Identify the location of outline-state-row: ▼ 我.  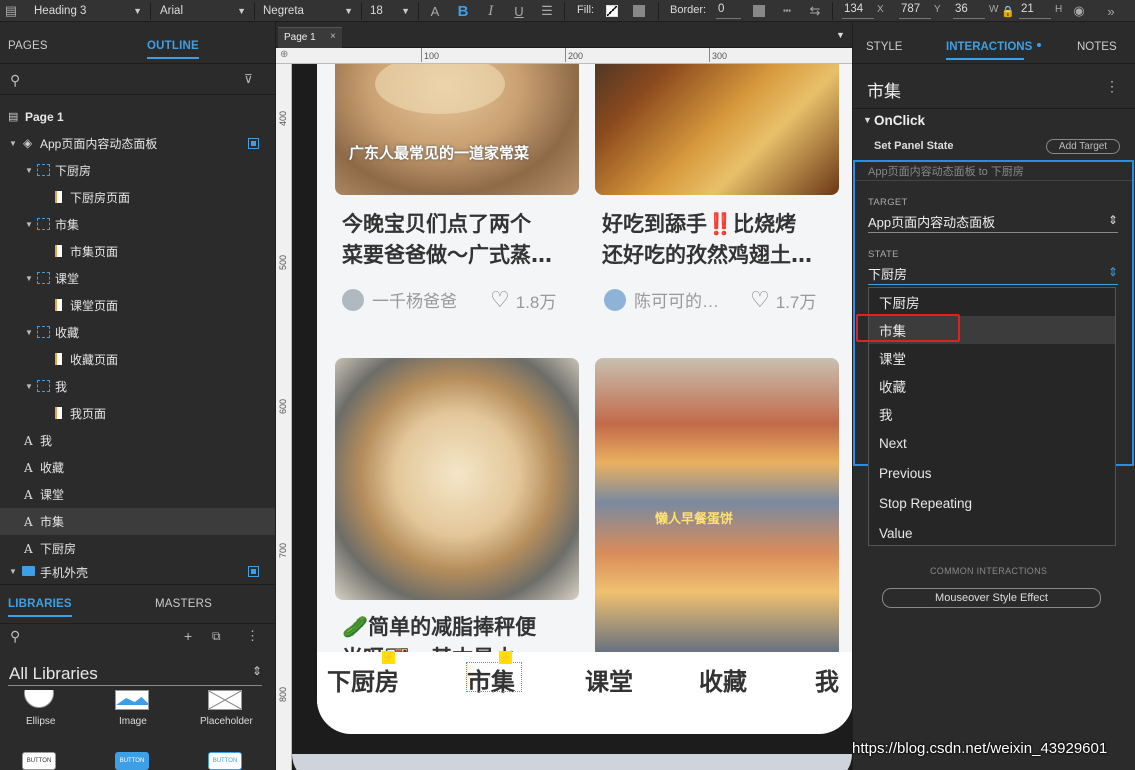
(137, 386).